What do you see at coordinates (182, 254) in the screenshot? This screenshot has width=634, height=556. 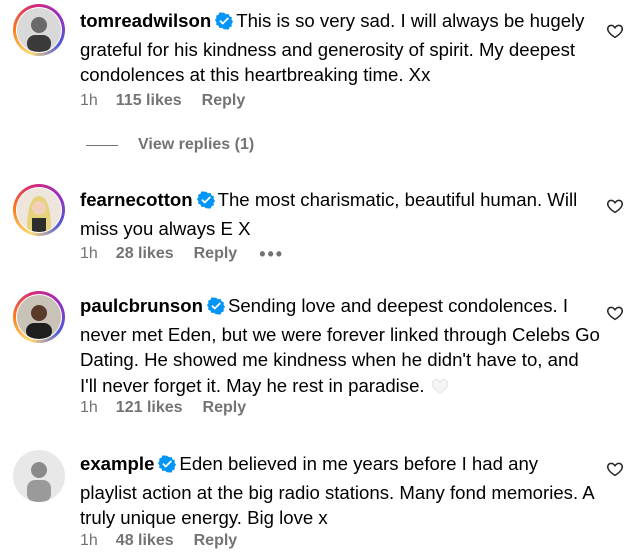 I see `comment-meta: 1h 28 likes Reply •••` at bounding box center [182, 254].